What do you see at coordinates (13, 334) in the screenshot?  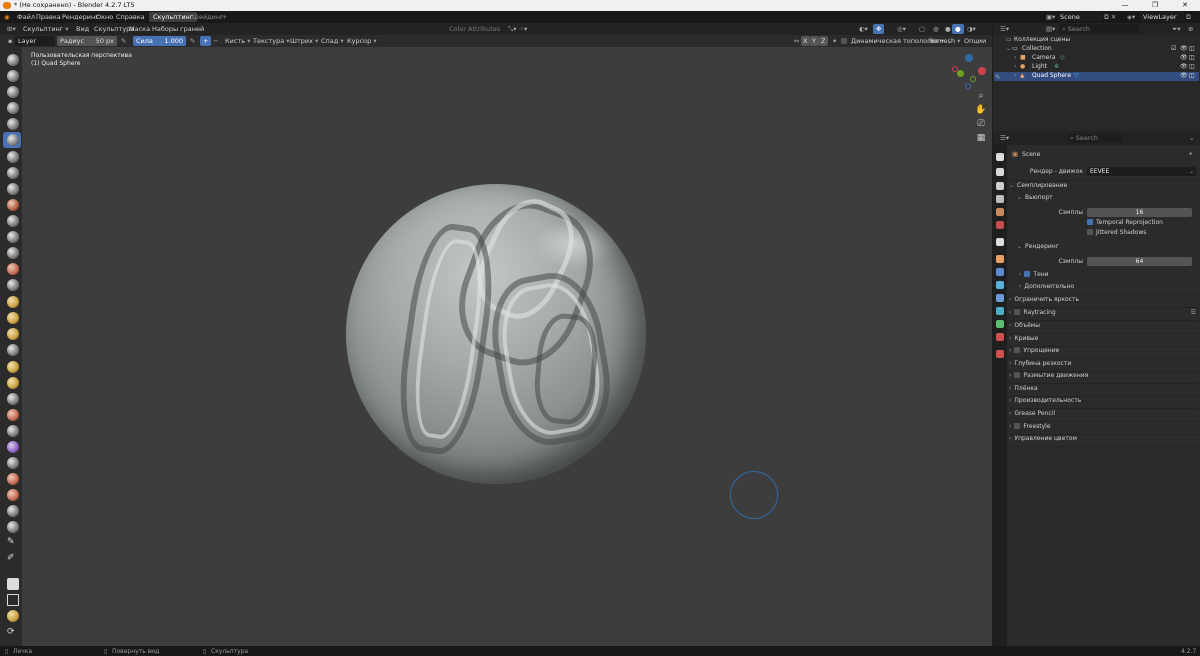 I see `snake-hook-brush-icon` at bounding box center [13, 334].